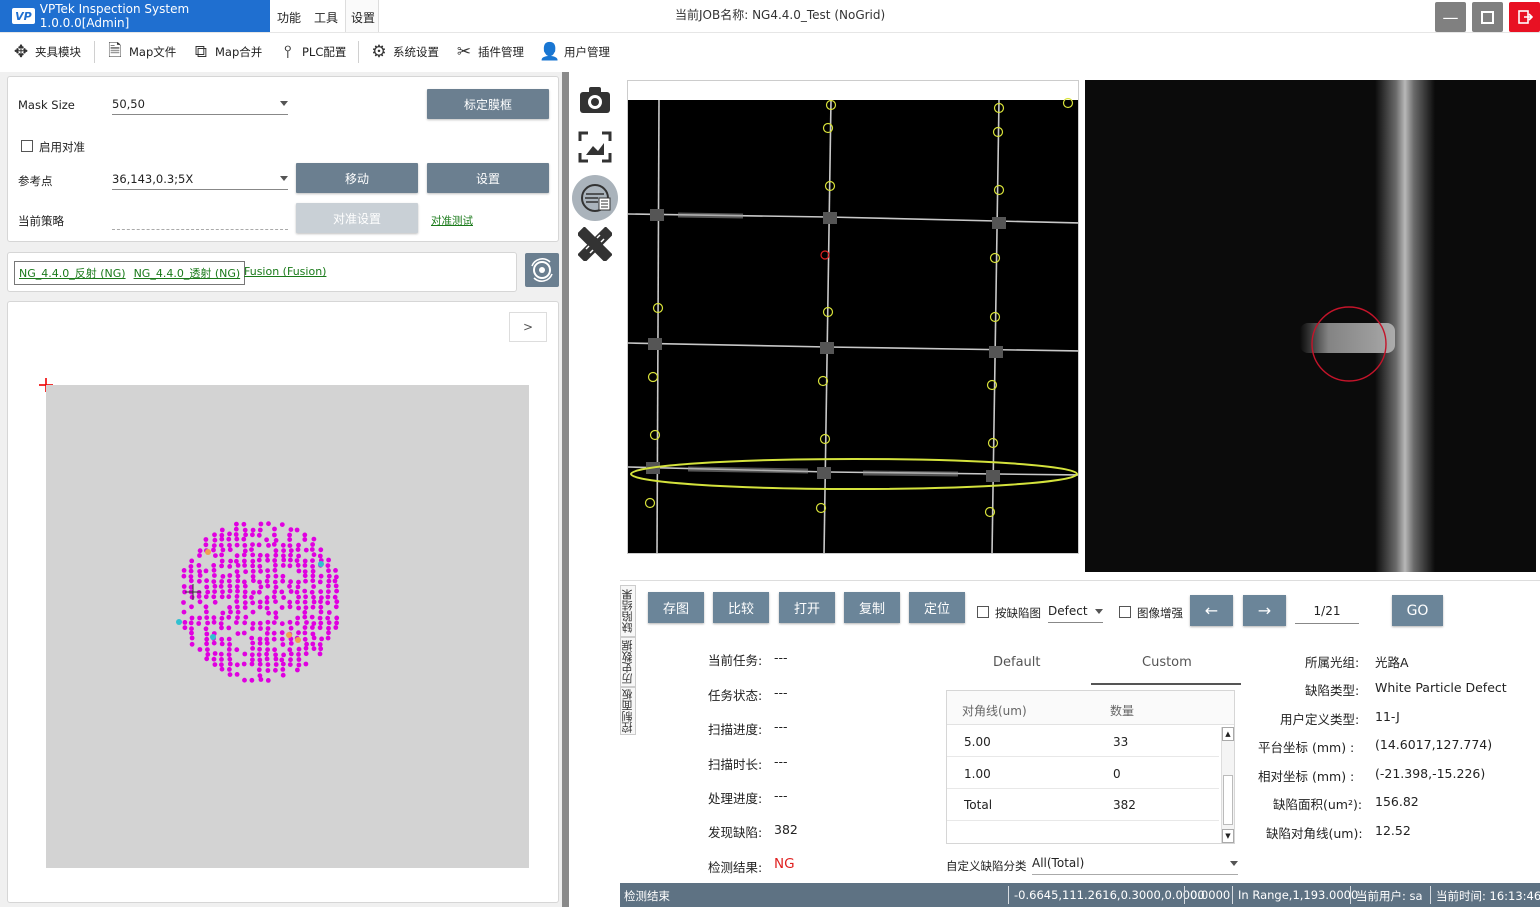  What do you see at coordinates (488, 52) in the screenshot?
I see `toolbar-plugin-button: ✂ 插件管理` at bounding box center [488, 52].